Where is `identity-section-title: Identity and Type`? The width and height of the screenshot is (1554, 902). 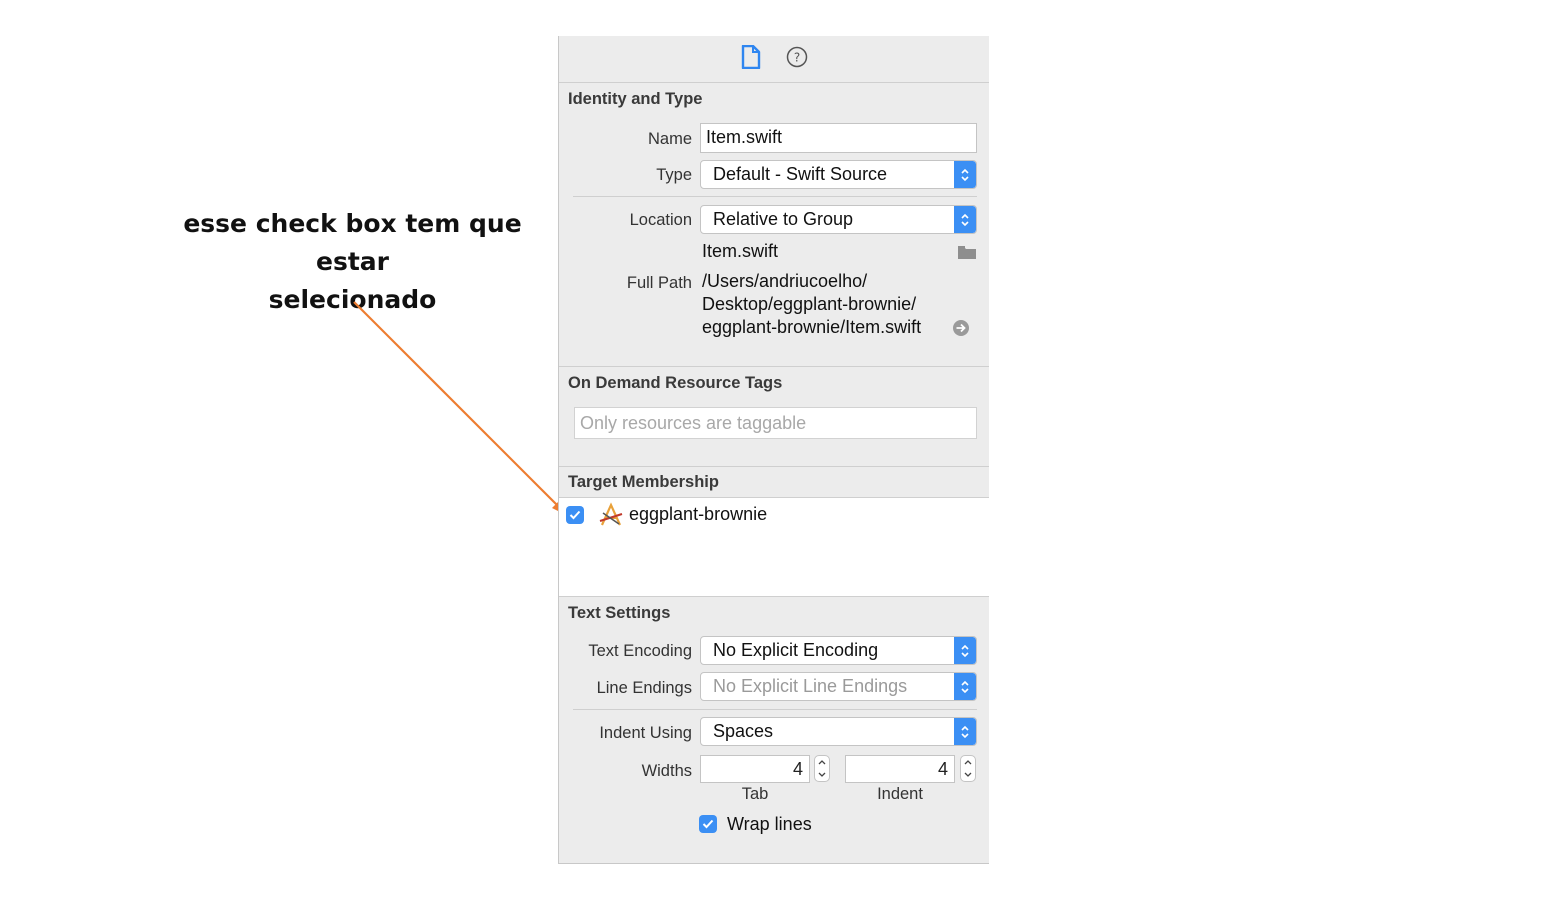 identity-section-title: Identity and Type is located at coordinates (635, 99).